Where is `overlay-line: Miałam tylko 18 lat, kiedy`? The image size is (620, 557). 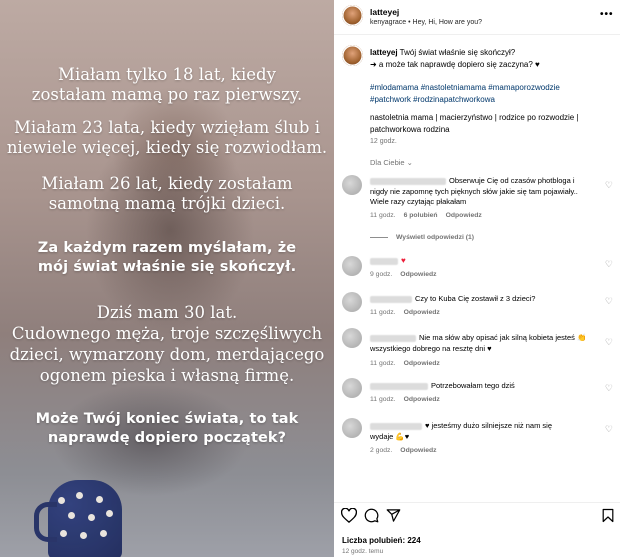 overlay-line: Miałam tylko 18 lat, kiedy is located at coordinates (167, 74).